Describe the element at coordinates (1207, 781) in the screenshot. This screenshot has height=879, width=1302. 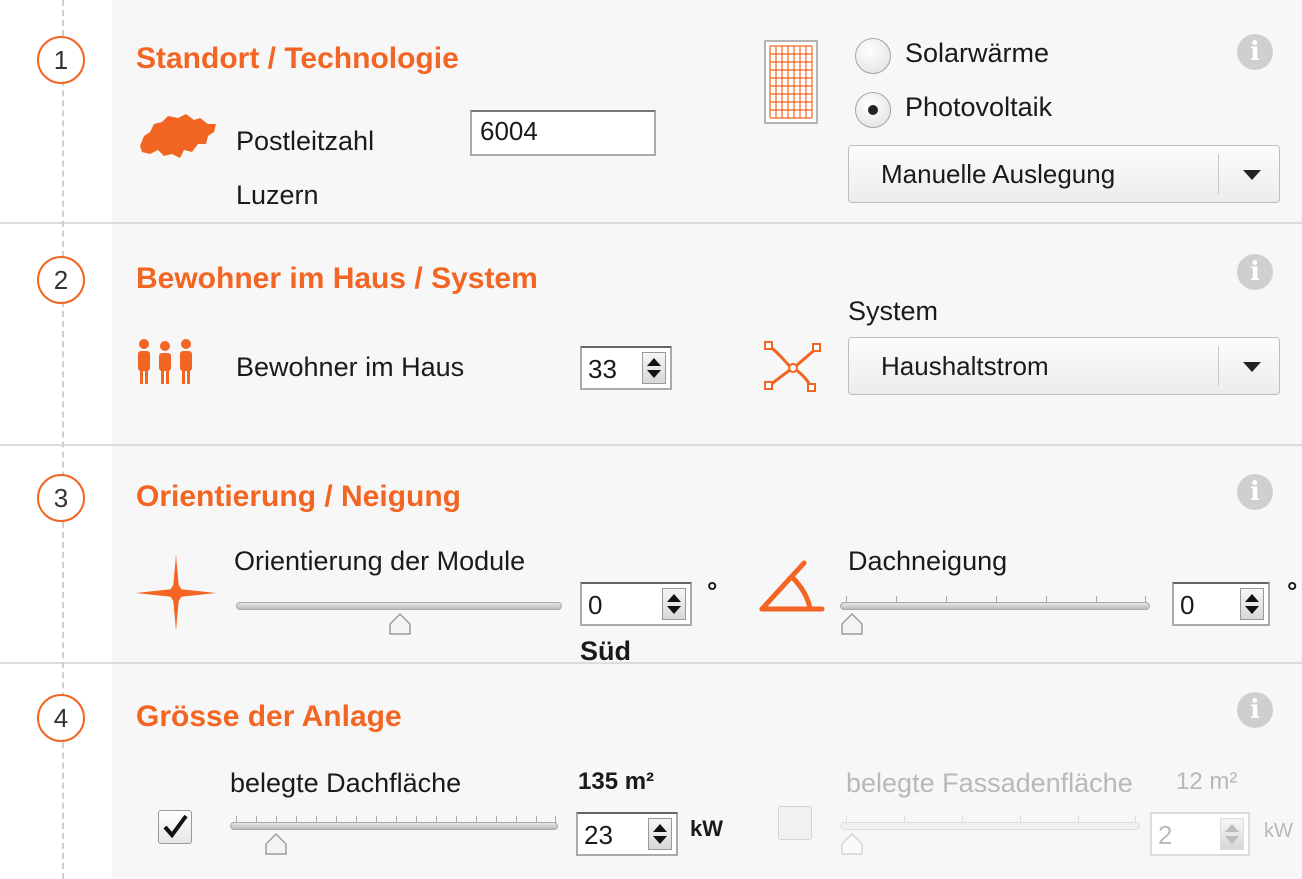
I see `facade-area-size: 12 m²` at that location.